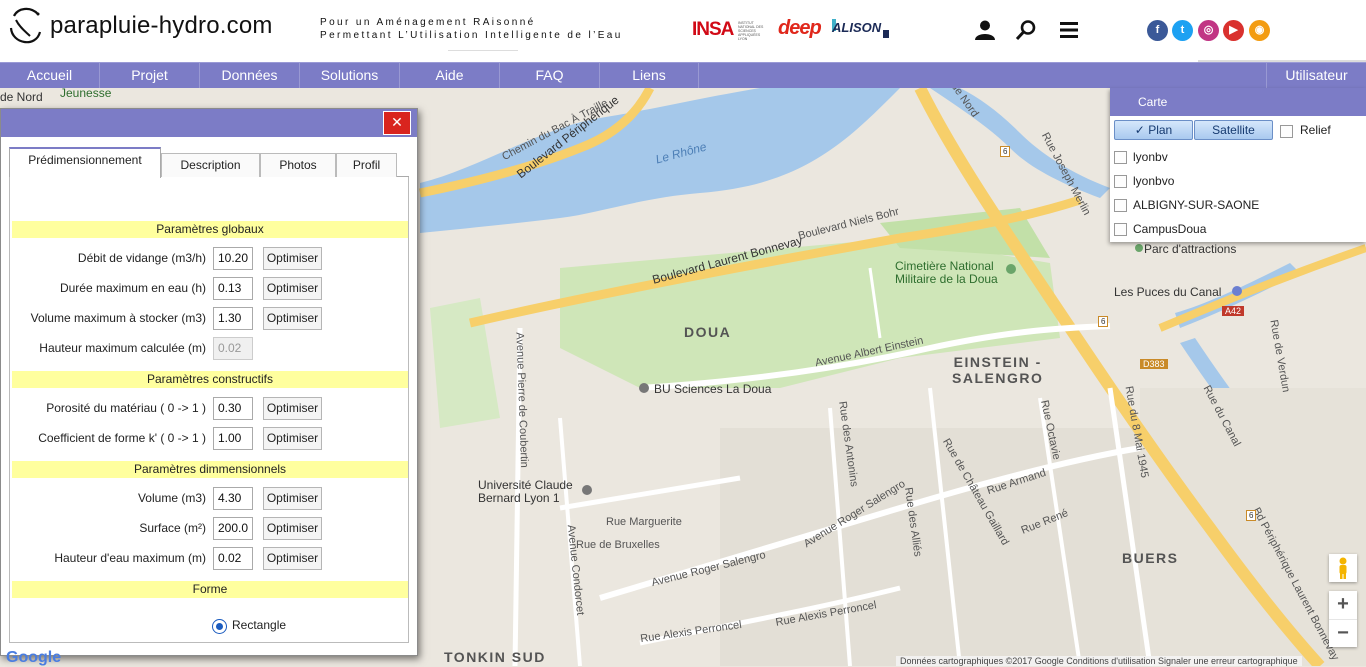  Describe the element at coordinates (250, 75) in the screenshot. I see `nav-donnees: Données` at that location.